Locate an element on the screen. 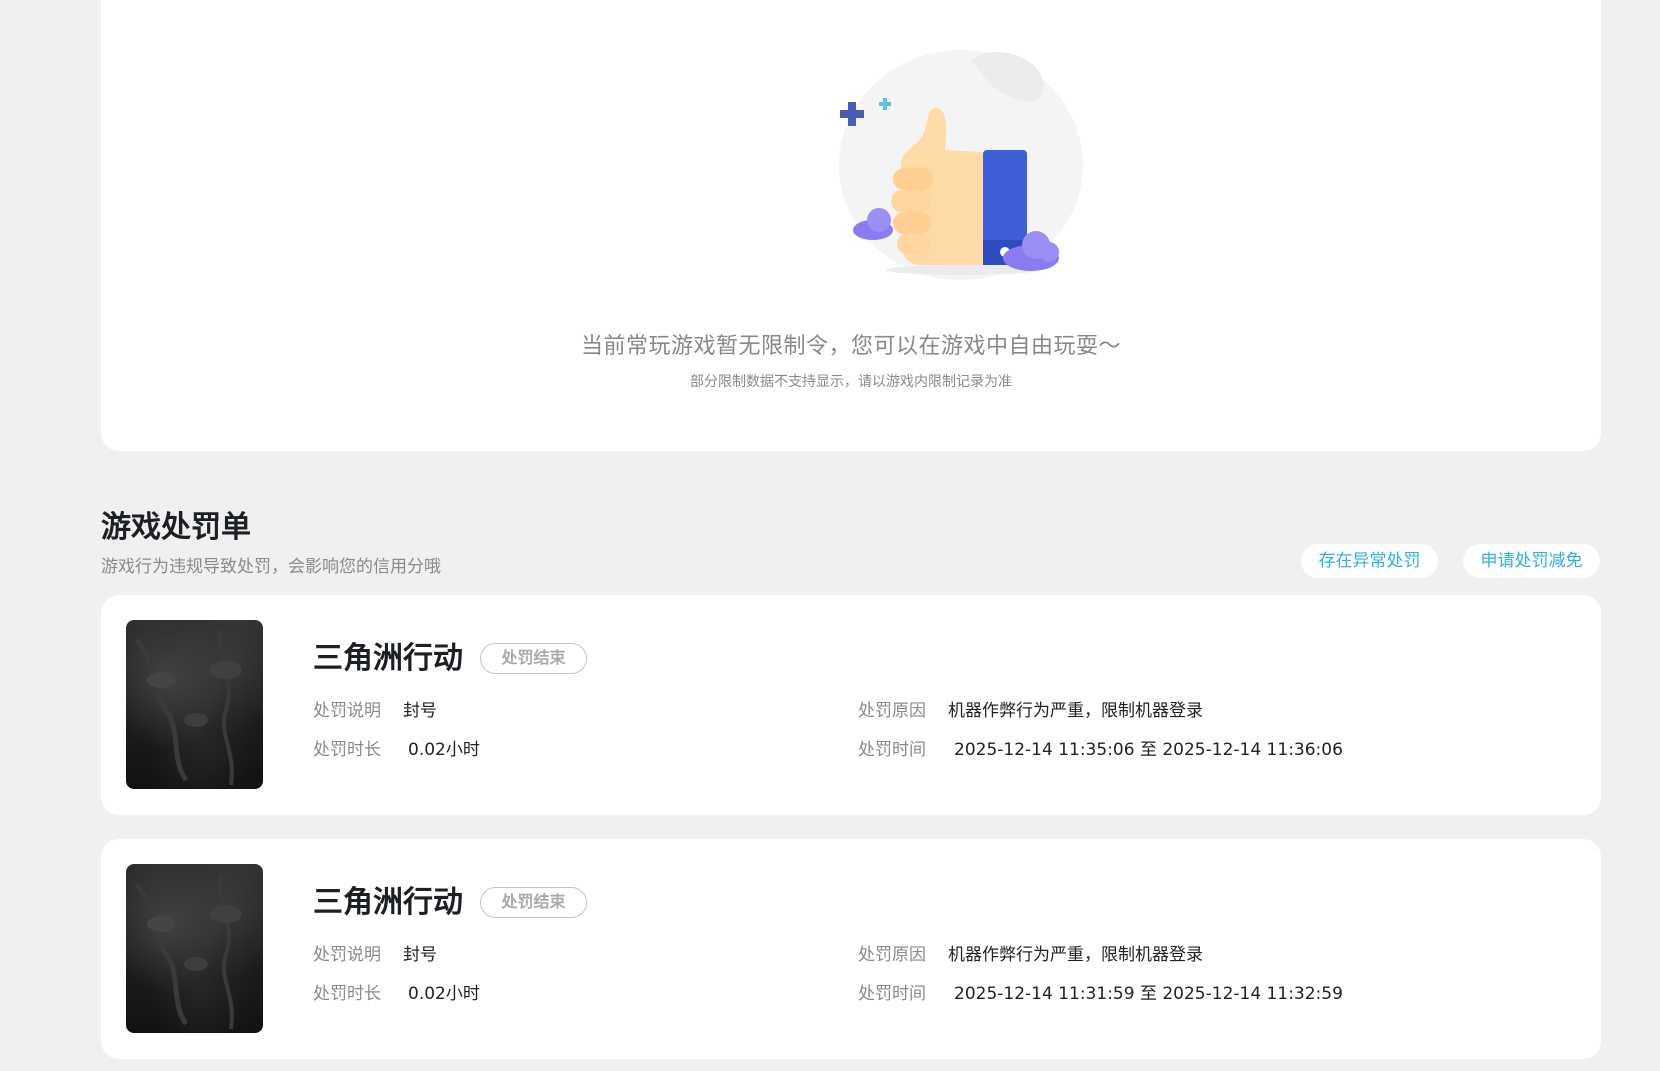 This screenshot has width=1660, height=1071. section-title: 游戏处罚单 is located at coordinates (176, 527).